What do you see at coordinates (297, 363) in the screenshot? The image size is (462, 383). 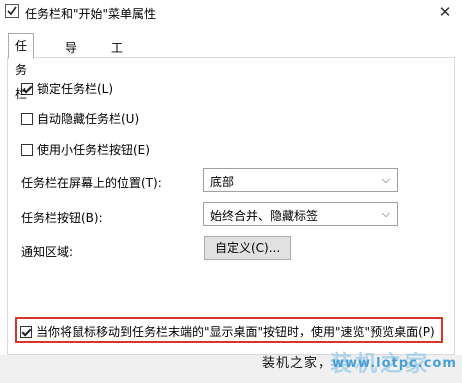 I see `watermark-prefix: 装机之家，` at bounding box center [297, 363].